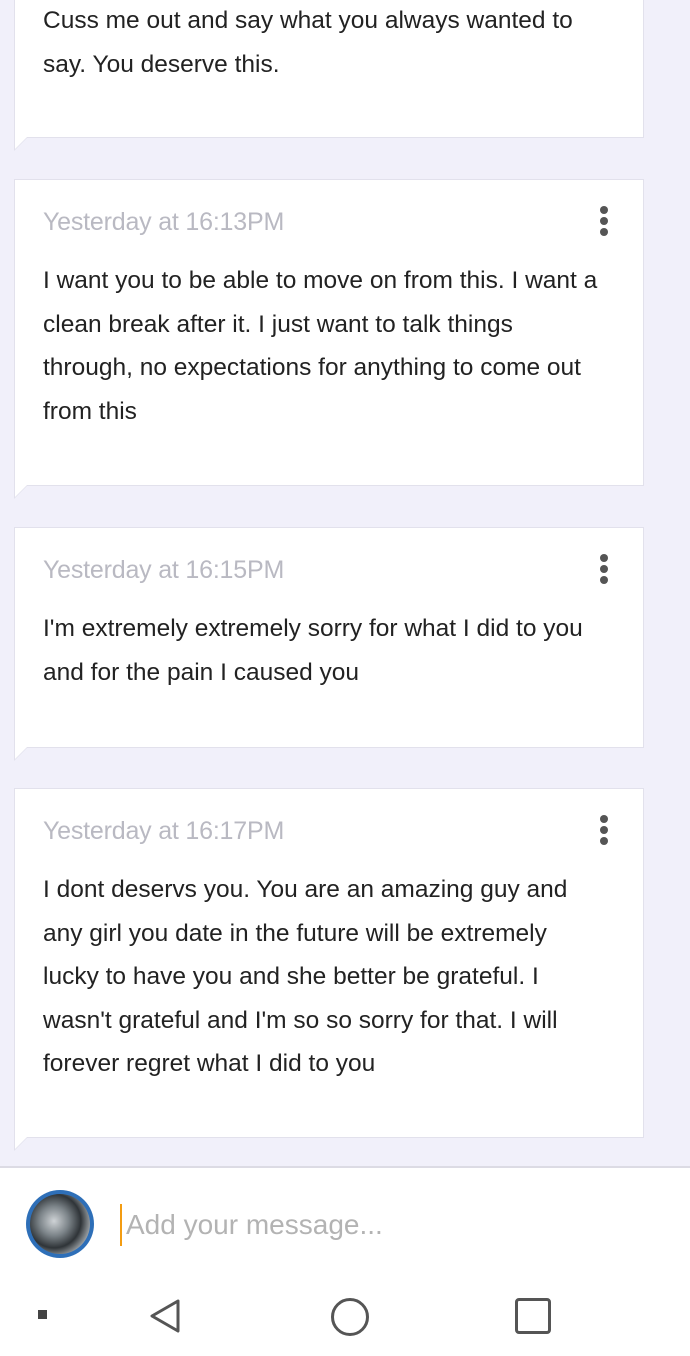  I want to click on home-circle-icon, so click(350, 1317).